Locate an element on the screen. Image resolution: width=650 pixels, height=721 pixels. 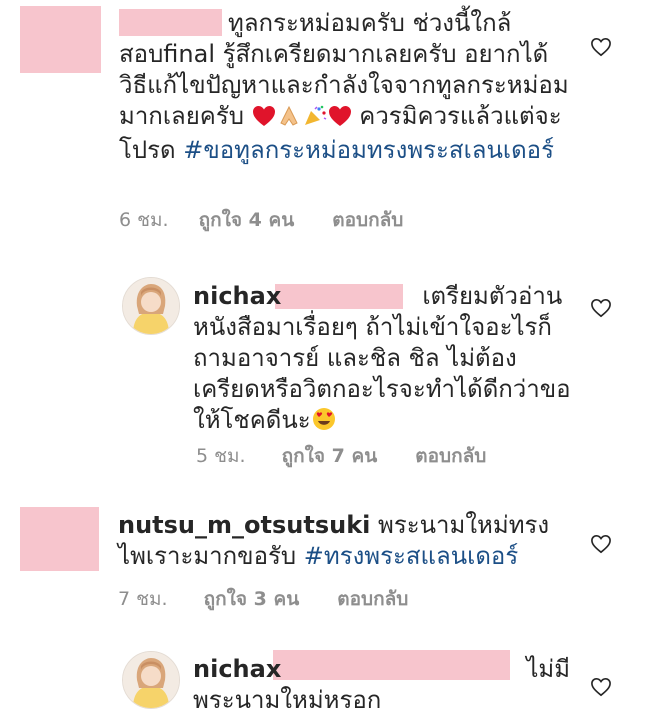
comment-3-meta: 7 ชม. ถูกใจ 3 คน ตอบกลับ is located at coordinates (263, 599).